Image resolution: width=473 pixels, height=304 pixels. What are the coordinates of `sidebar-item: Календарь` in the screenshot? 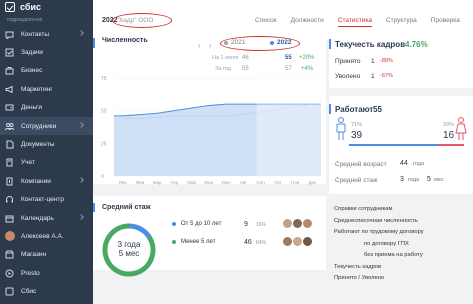 It's located at (46, 218).